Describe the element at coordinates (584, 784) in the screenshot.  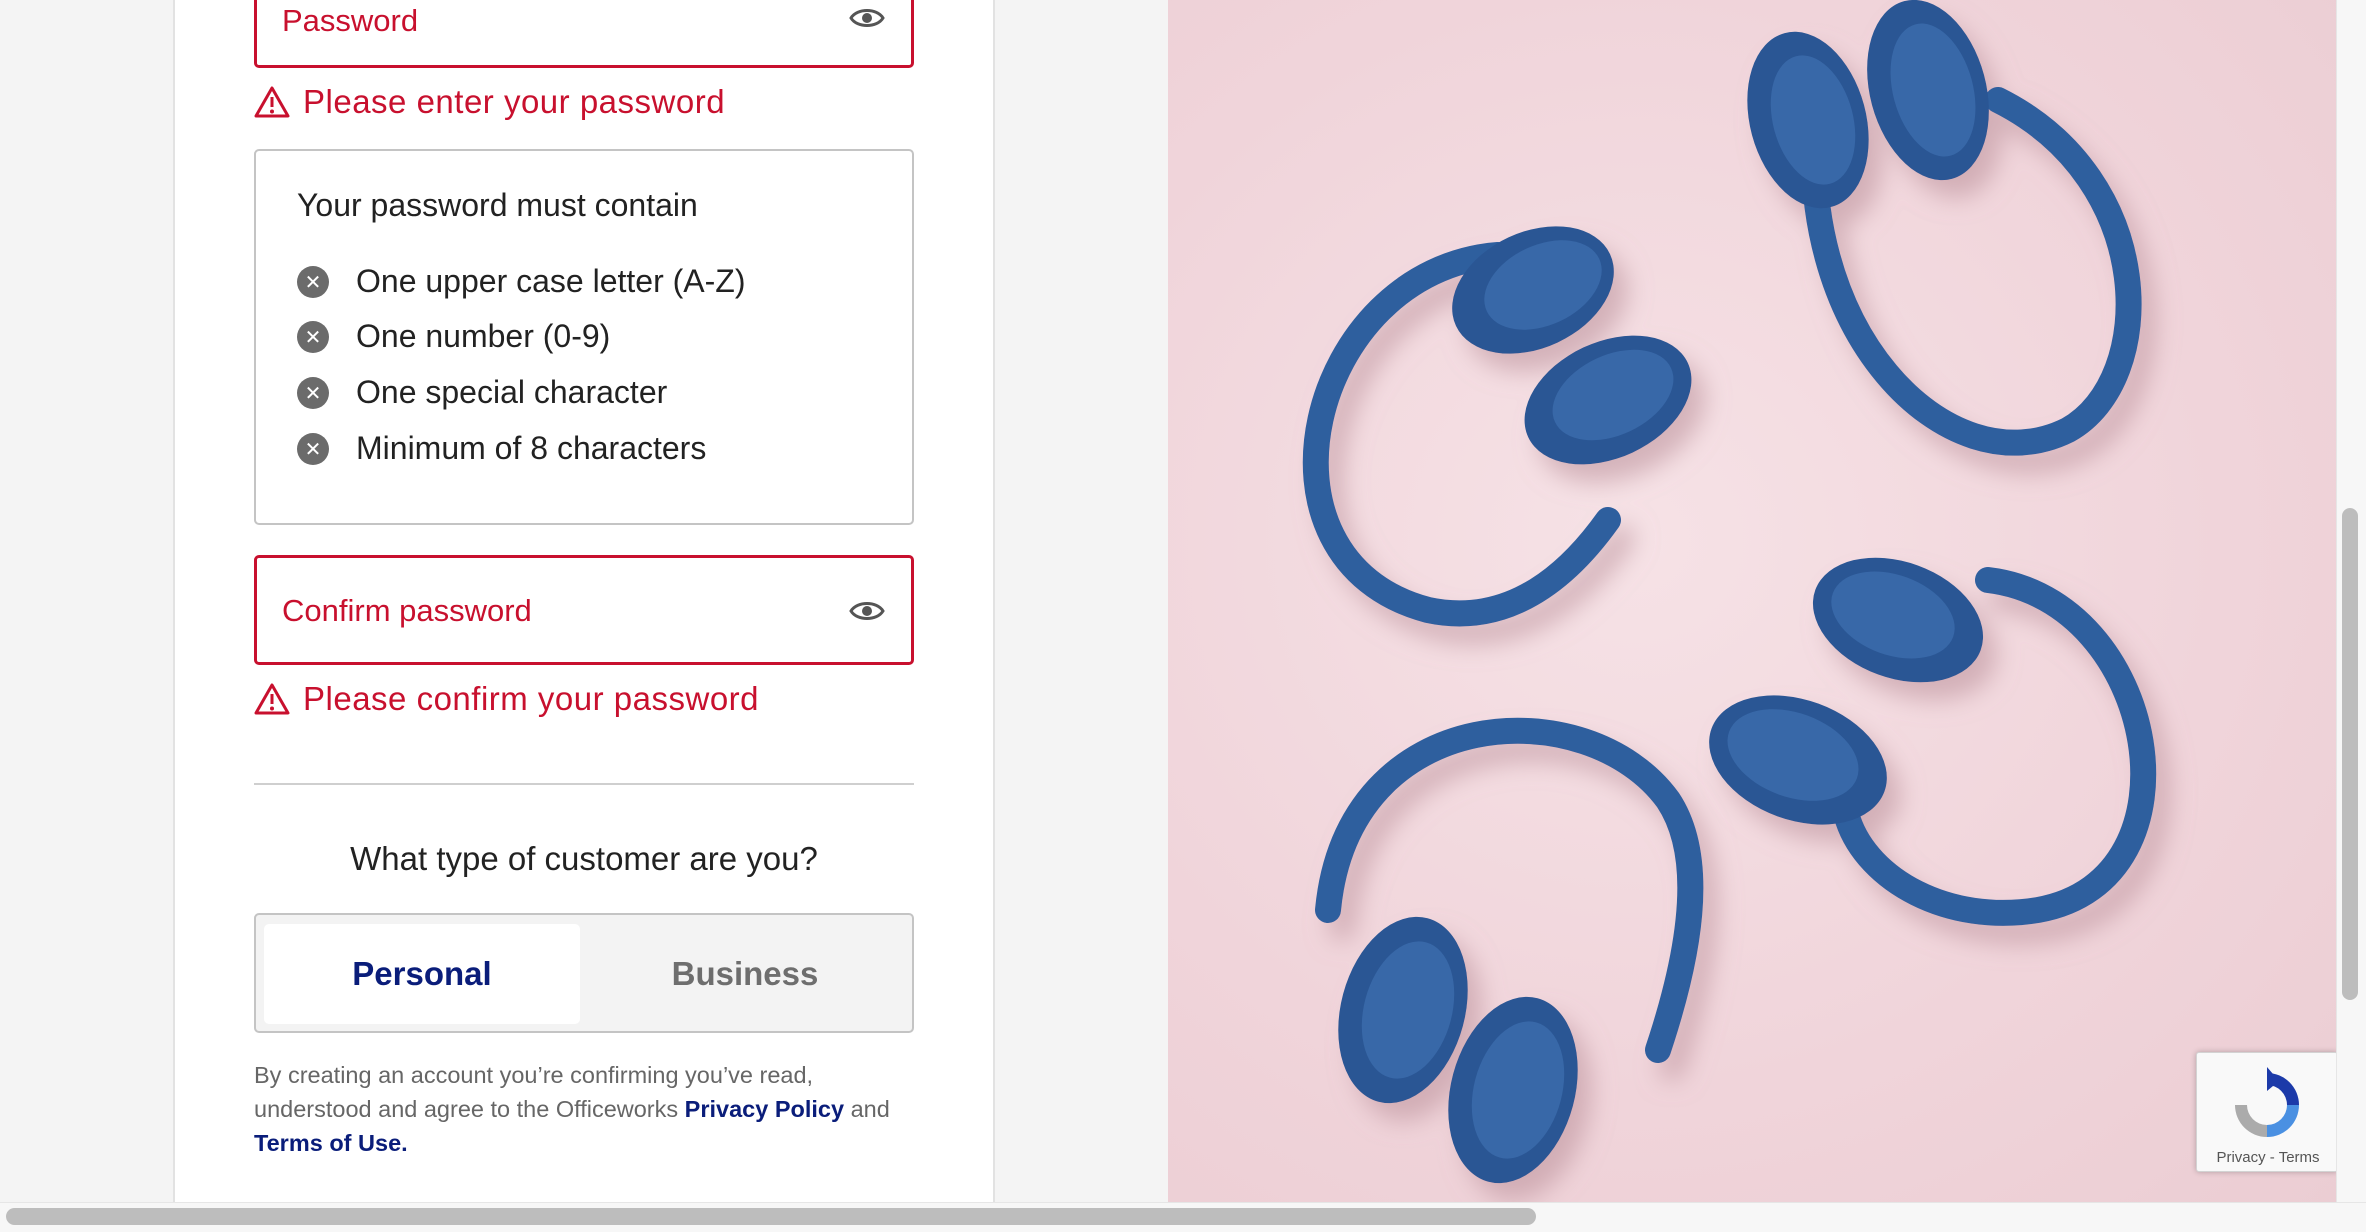
I see `divider` at that location.